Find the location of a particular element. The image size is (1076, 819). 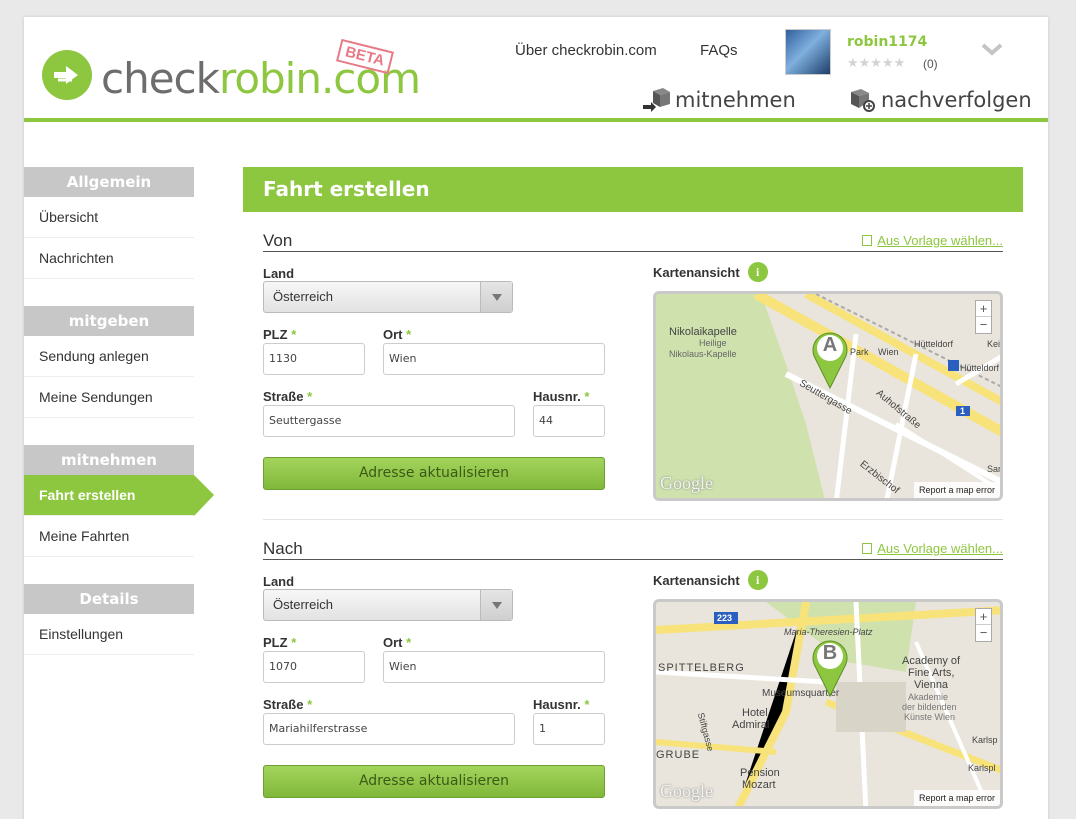

sidebar-item-my-trips: Meine Fahrten is located at coordinates (109, 536).